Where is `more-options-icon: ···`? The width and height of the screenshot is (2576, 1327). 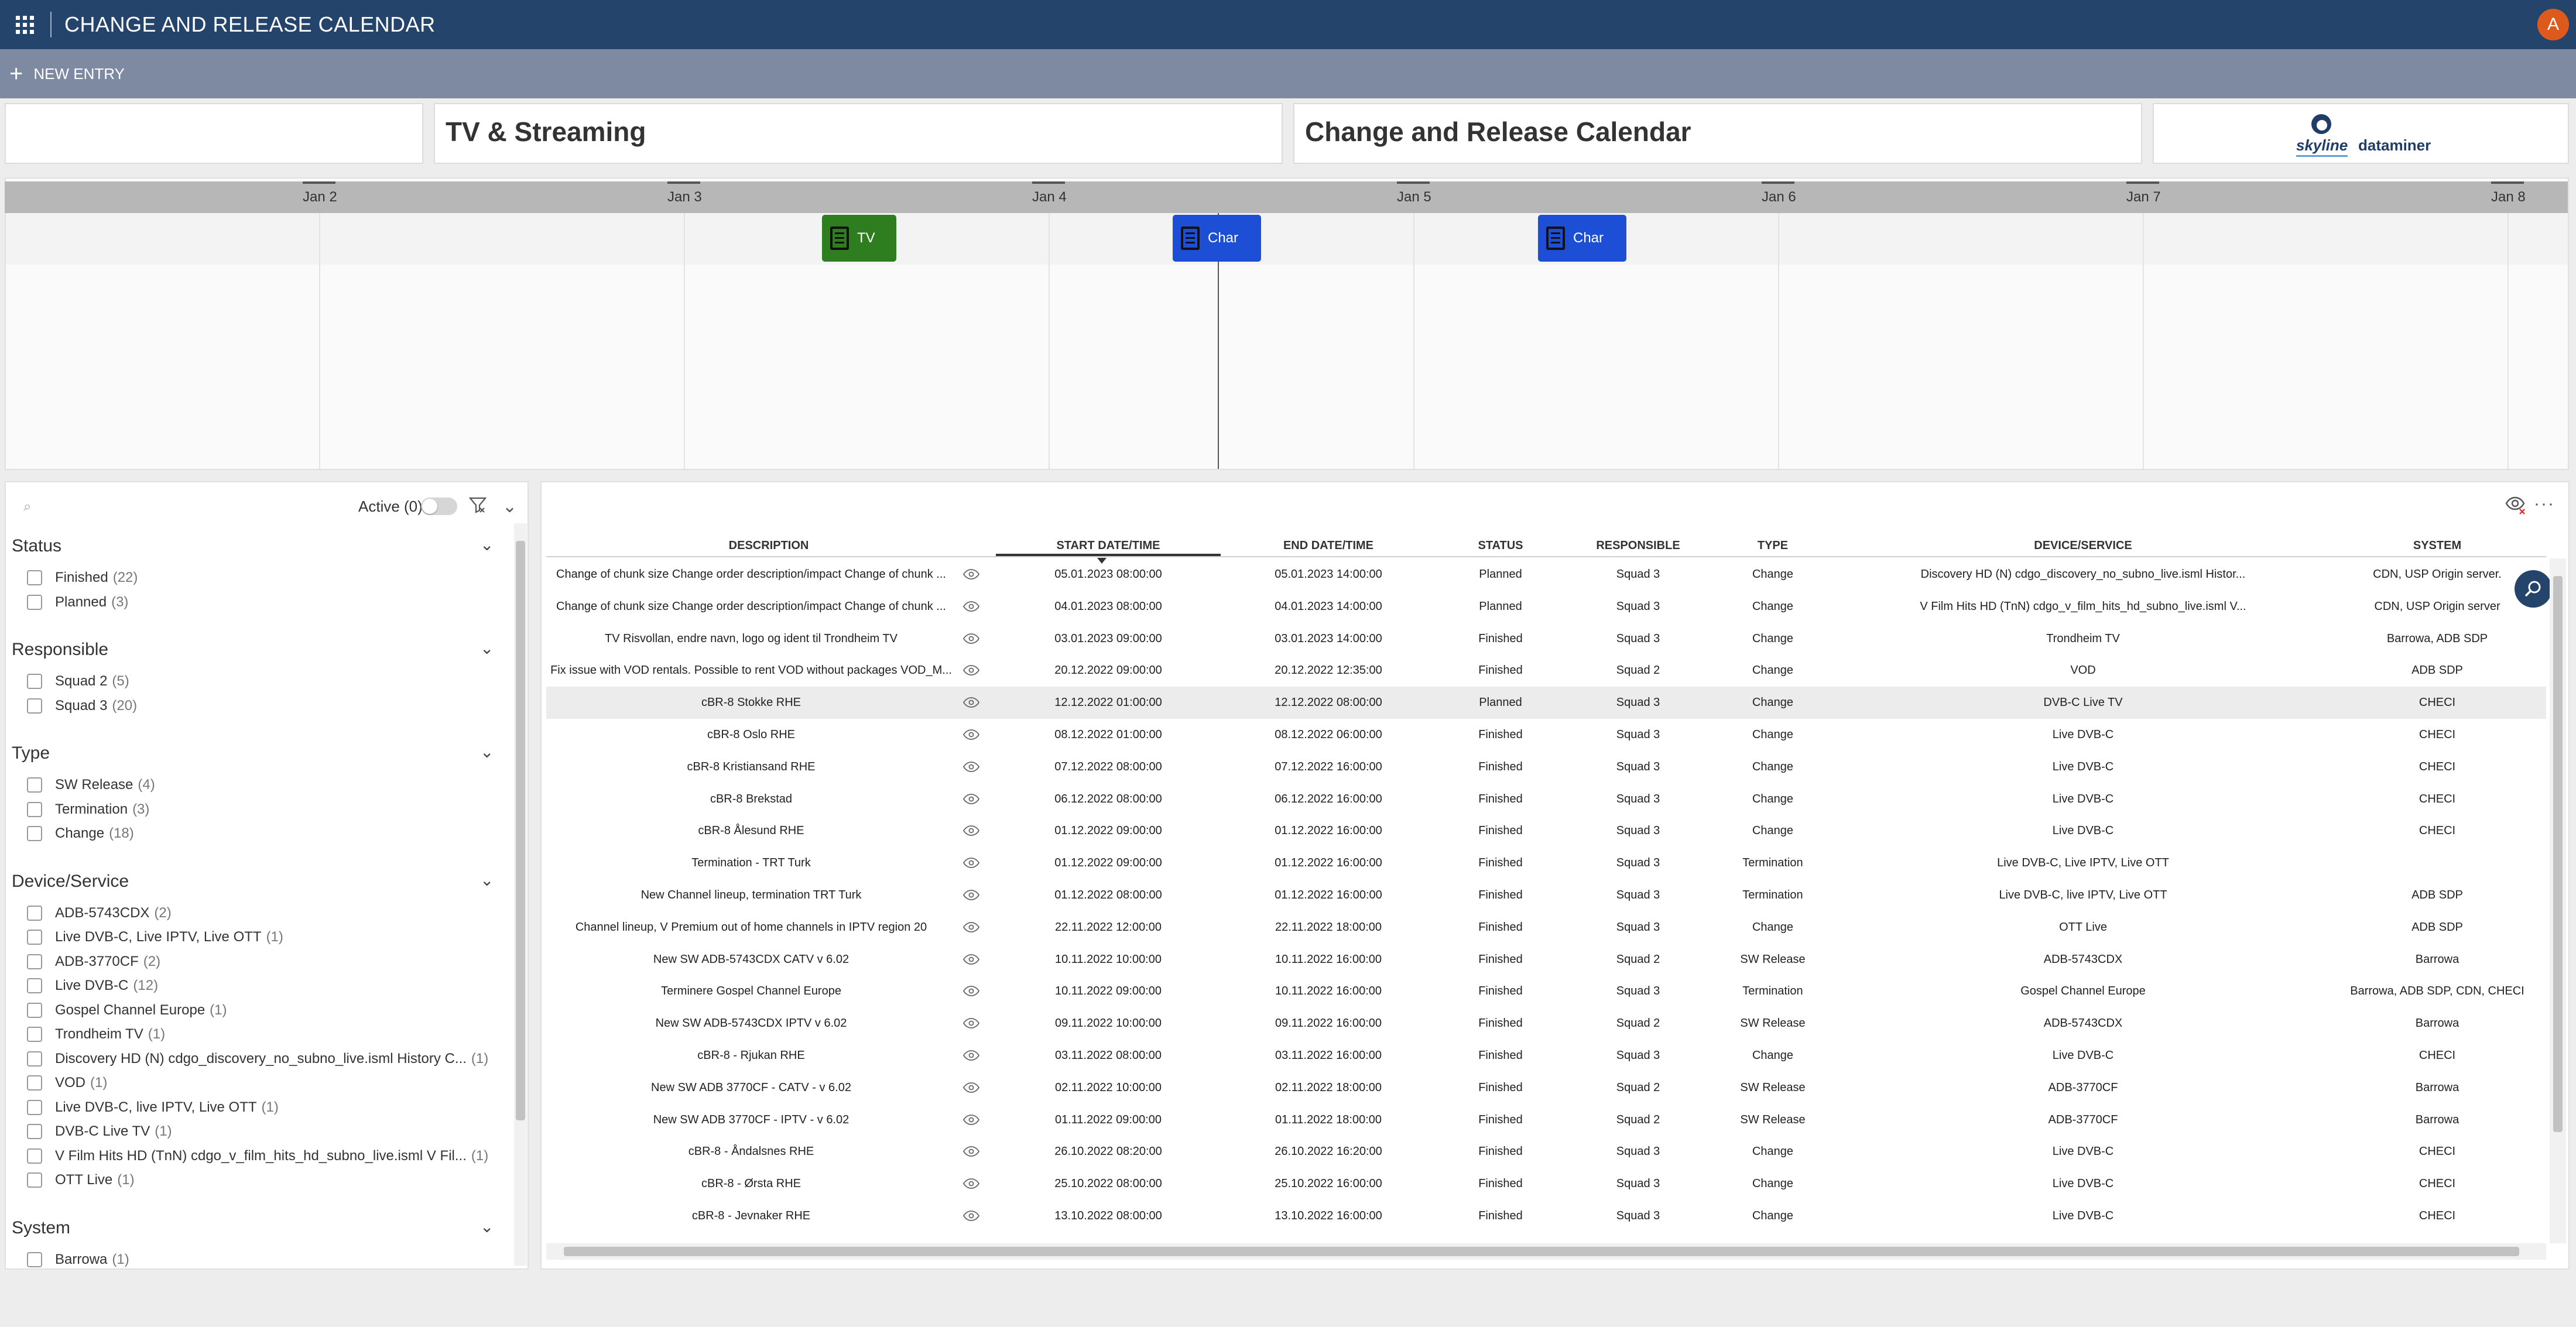
more-options-icon: ··· is located at coordinates (2544, 504).